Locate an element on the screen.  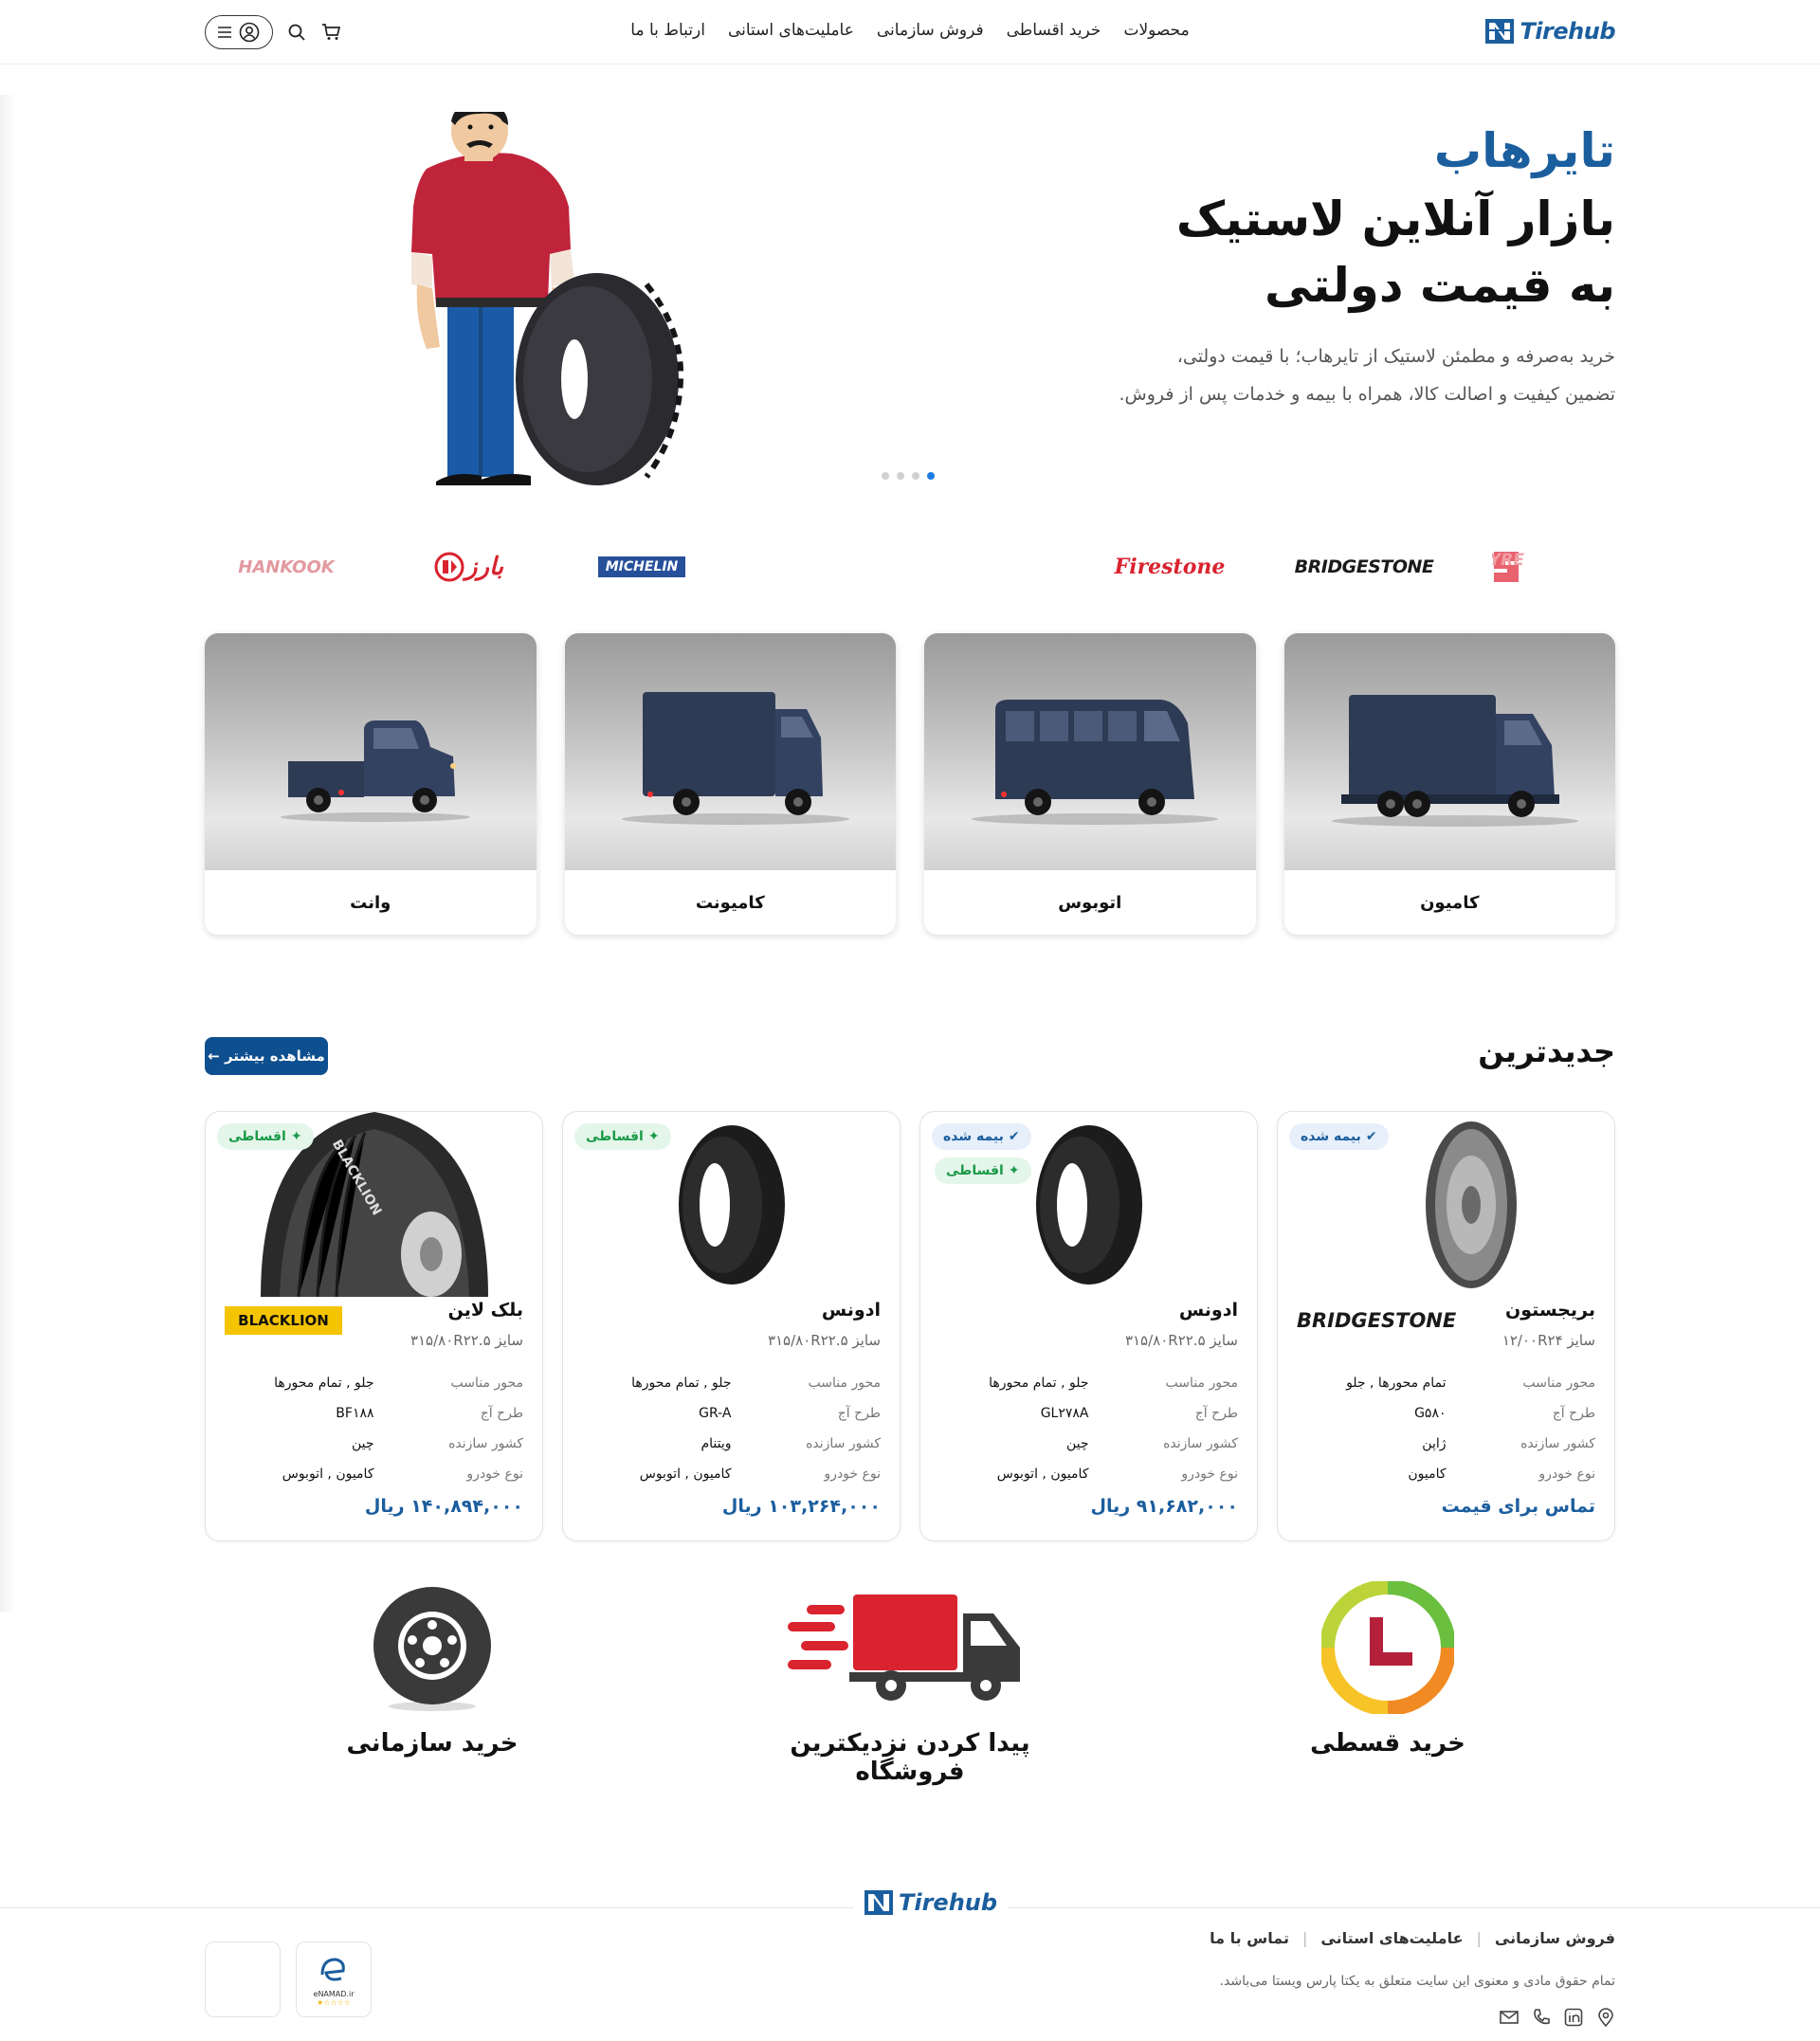
enamad-seal: eNAMAD.ir ★☆☆☆☆ is located at coordinates (334, 1979).